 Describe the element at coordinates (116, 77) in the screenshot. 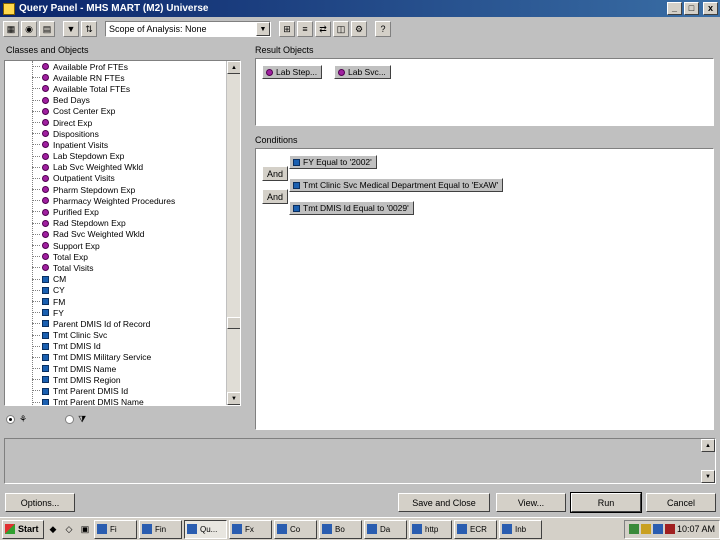

I see `tree-item: Available RN FTEs` at that location.